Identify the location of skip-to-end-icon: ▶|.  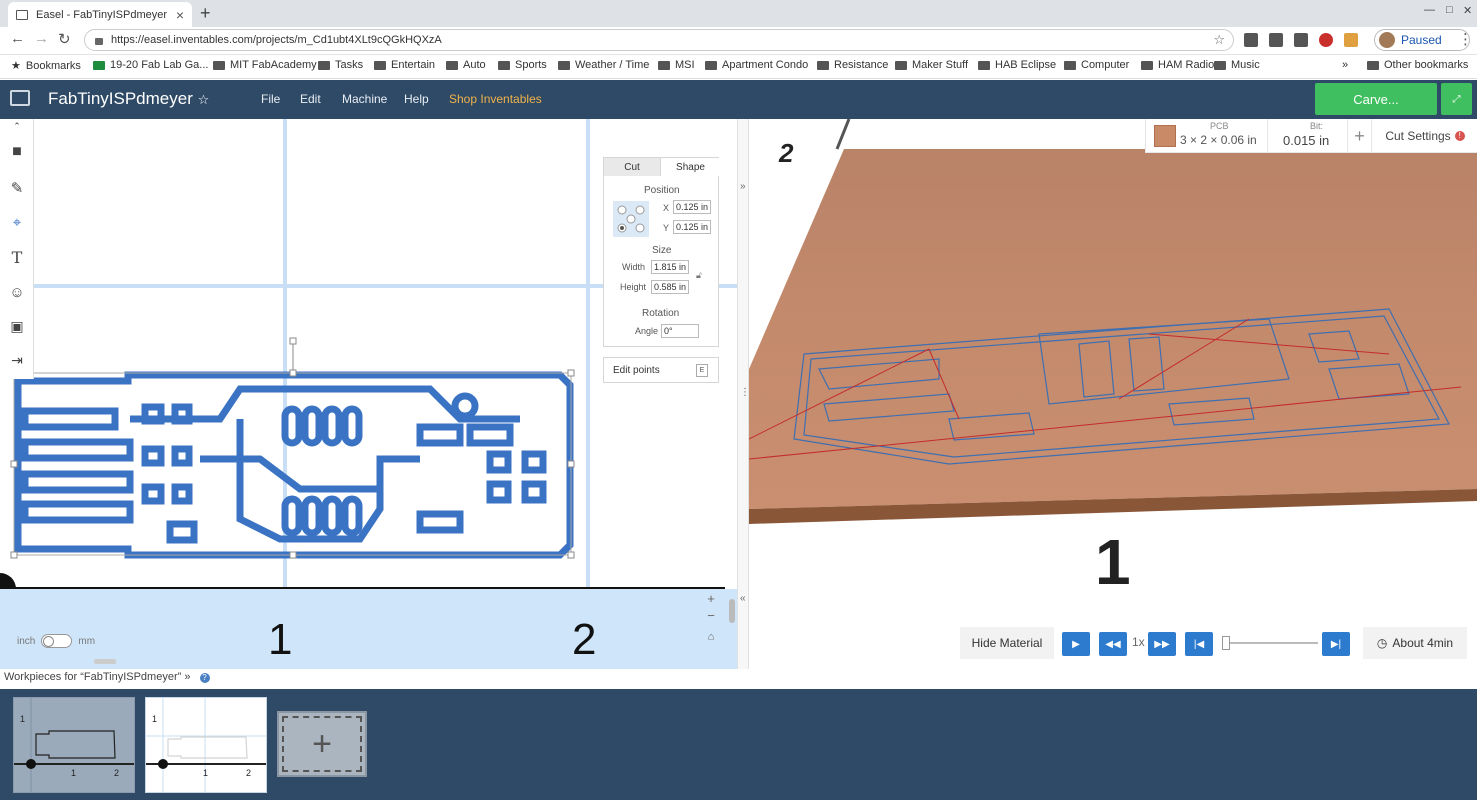
(1336, 644).